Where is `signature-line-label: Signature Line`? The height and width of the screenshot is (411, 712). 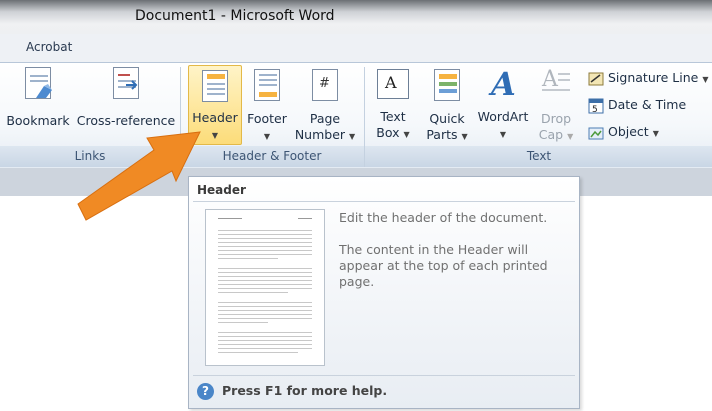 signature-line-label: Signature Line is located at coordinates (653, 77).